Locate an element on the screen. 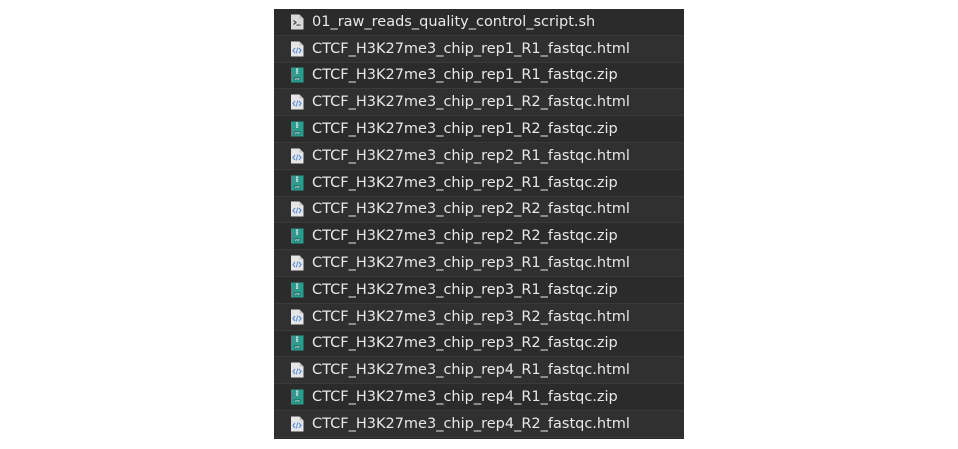 This screenshot has width=958, height=449. file-name: CTCF_H3K27me3_chip_rep1_R2_fastqc.zip is located at coordinates (465, 129).